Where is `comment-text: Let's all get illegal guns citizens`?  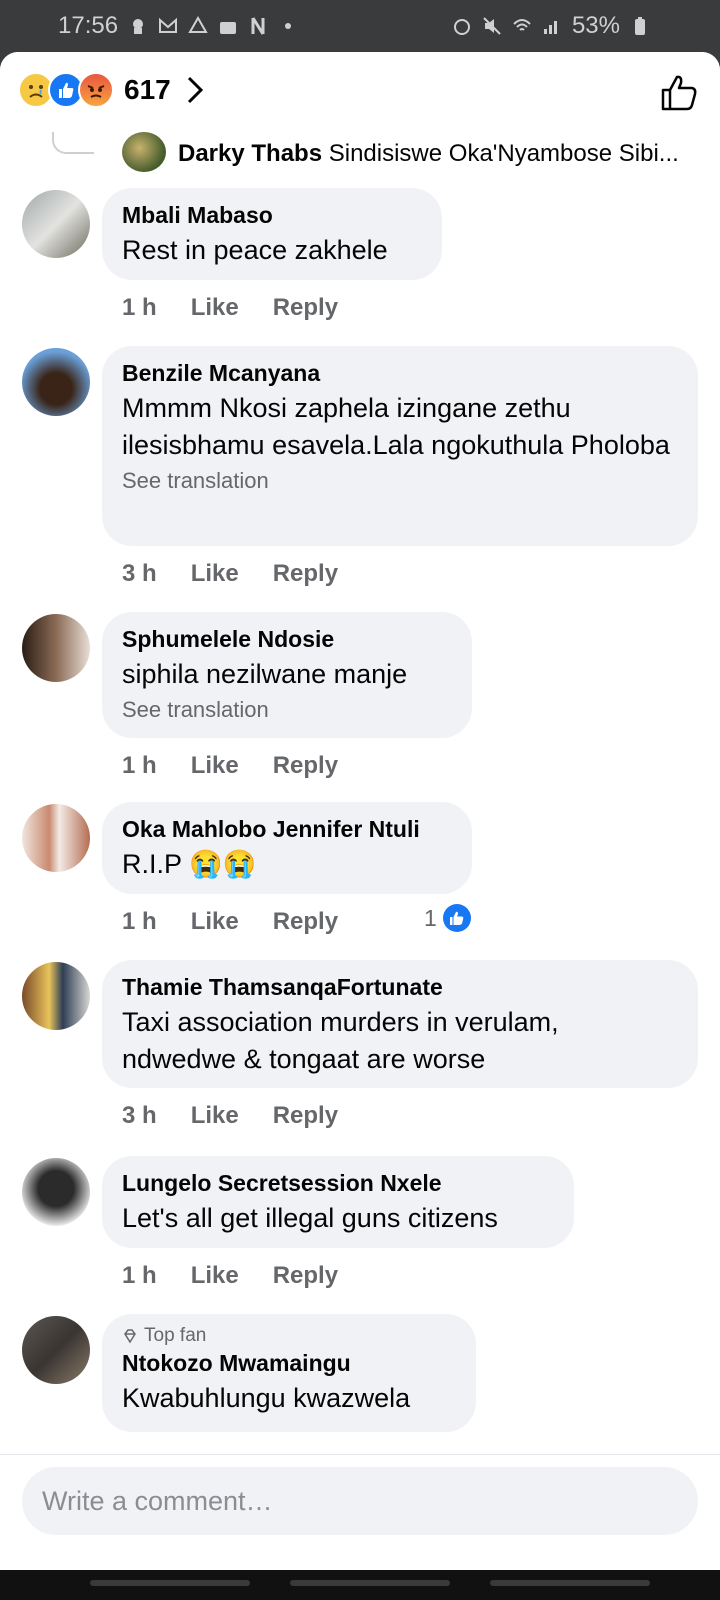
comment-text: Let's all get illegal guns citizens is located at coordinates (310, 1218).